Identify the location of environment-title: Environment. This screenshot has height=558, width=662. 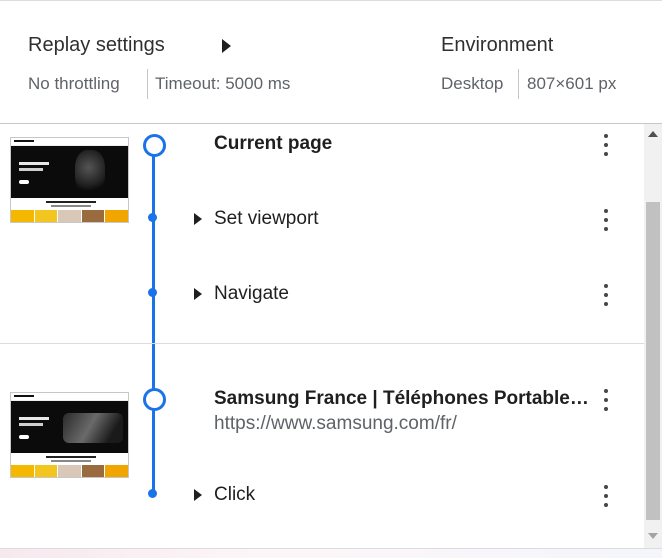
(497, 45).